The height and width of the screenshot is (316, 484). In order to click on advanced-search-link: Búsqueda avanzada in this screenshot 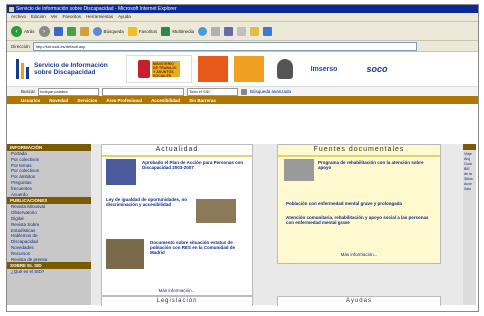, I will do `click(270, 91)`.